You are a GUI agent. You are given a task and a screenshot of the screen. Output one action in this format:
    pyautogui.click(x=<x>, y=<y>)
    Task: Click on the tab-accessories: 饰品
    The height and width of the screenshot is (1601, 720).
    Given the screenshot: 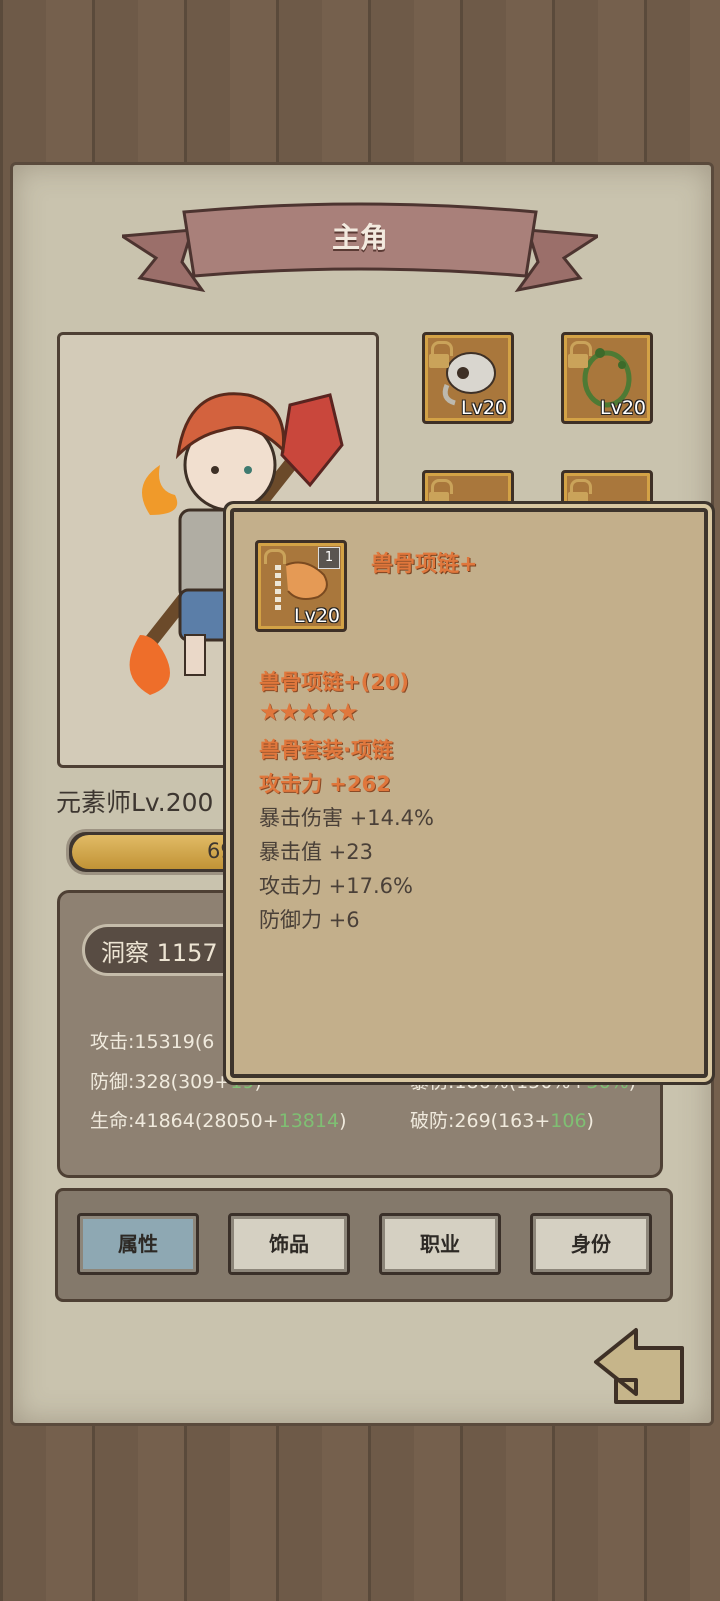 What is the action you would take?
    pyautogui.click(x=289, y=1244)
    